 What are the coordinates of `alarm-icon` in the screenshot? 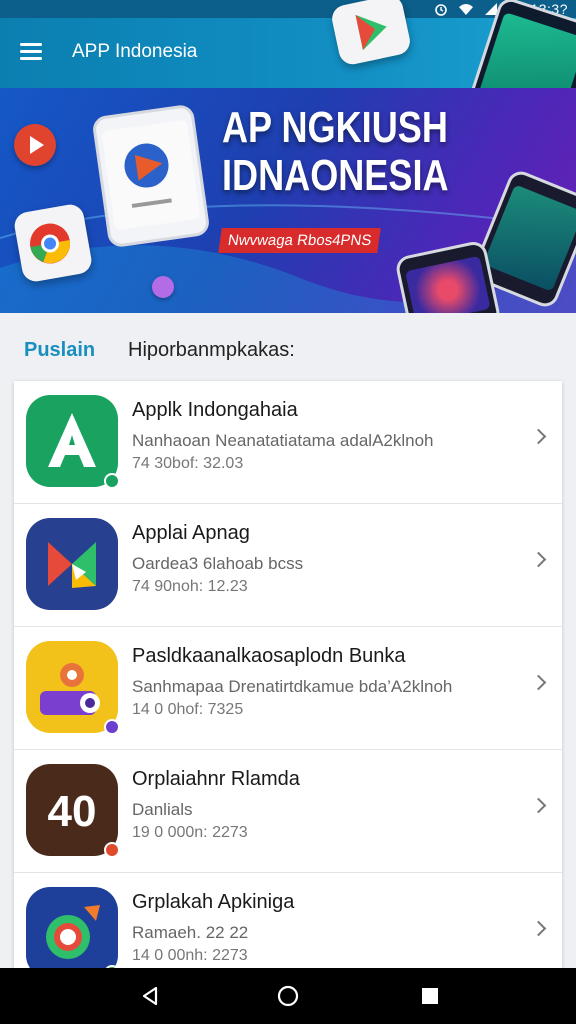 It's located at (441, 10).